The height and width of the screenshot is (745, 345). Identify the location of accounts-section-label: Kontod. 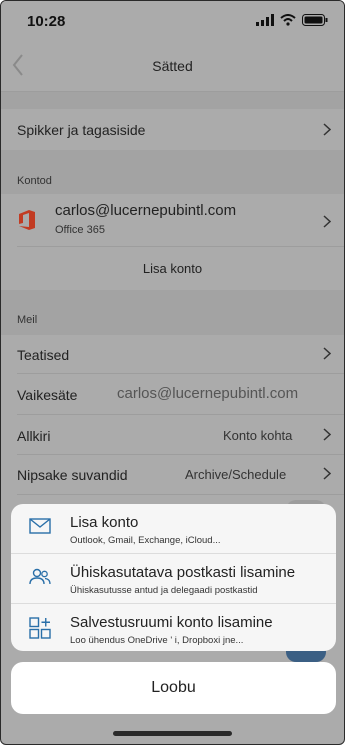
(34, 181).